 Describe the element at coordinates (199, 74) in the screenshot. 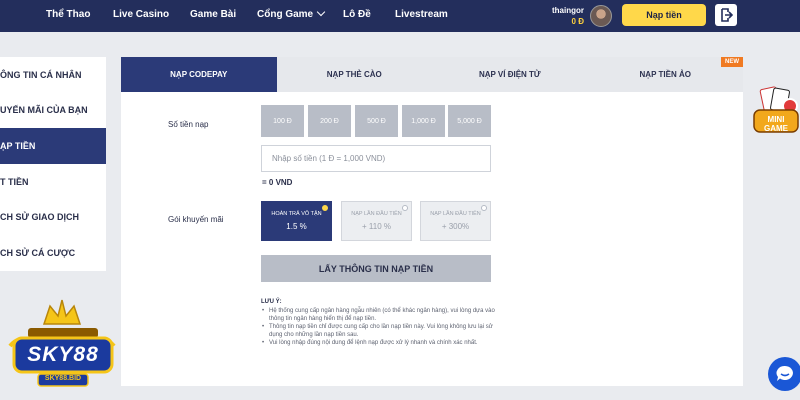

I see `tab-codepay: NẠP CODEPAY` at that location.